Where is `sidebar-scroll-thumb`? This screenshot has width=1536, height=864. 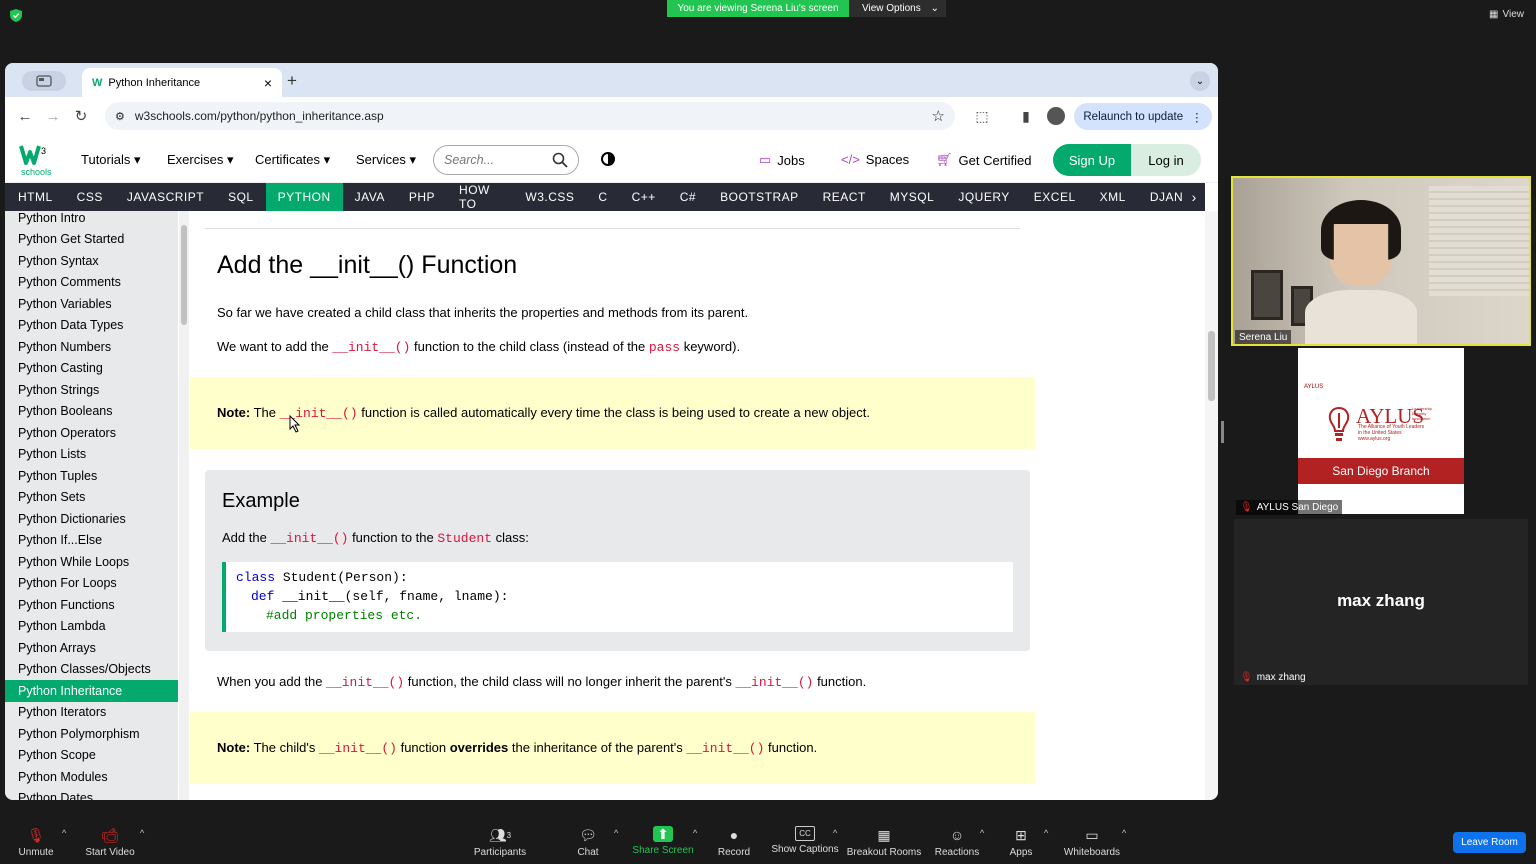
sidebar-scroll-thumb is located at coordinates (184, 275).